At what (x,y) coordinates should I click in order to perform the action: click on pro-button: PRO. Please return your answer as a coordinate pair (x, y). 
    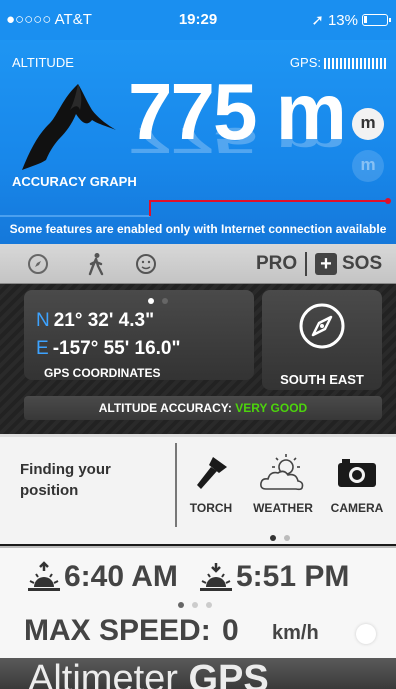
    Looking at the image, I should click on (276, 264).